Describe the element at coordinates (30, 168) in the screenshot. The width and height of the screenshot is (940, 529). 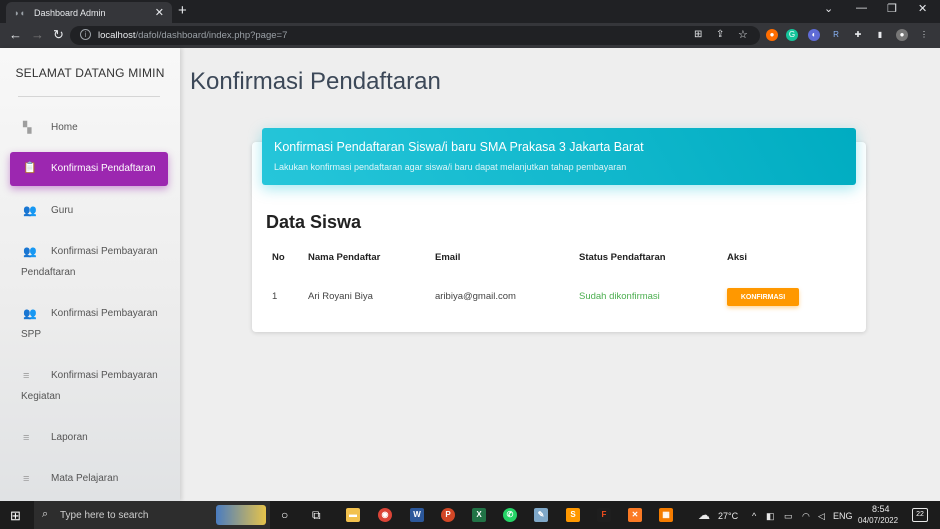
I see `clipboard-icon: 📋` at that location.